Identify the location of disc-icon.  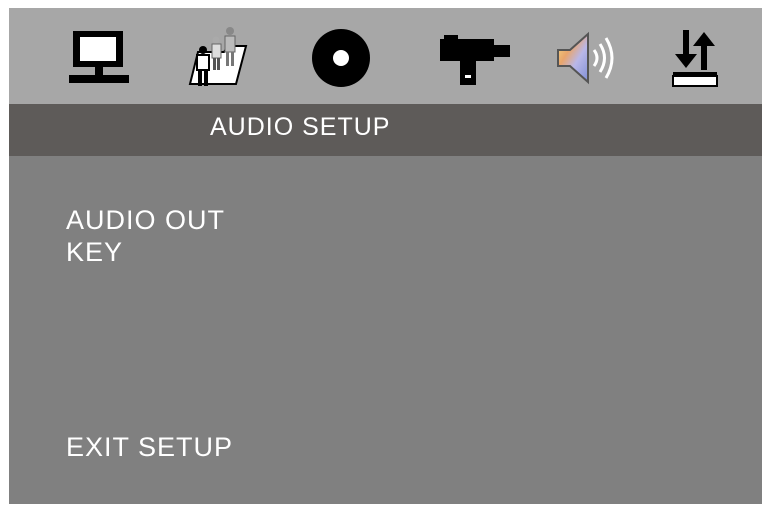
(341, 58).